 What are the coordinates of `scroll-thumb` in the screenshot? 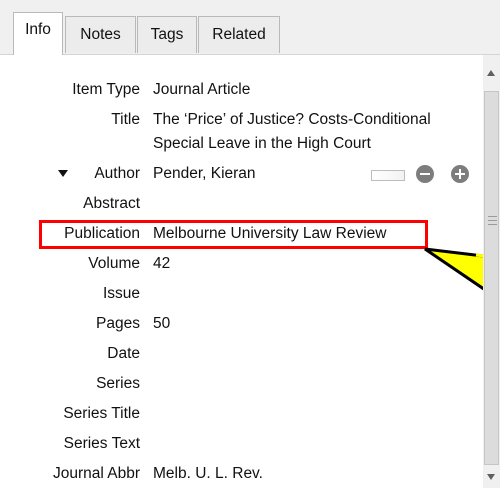 It's located at (491, 278).